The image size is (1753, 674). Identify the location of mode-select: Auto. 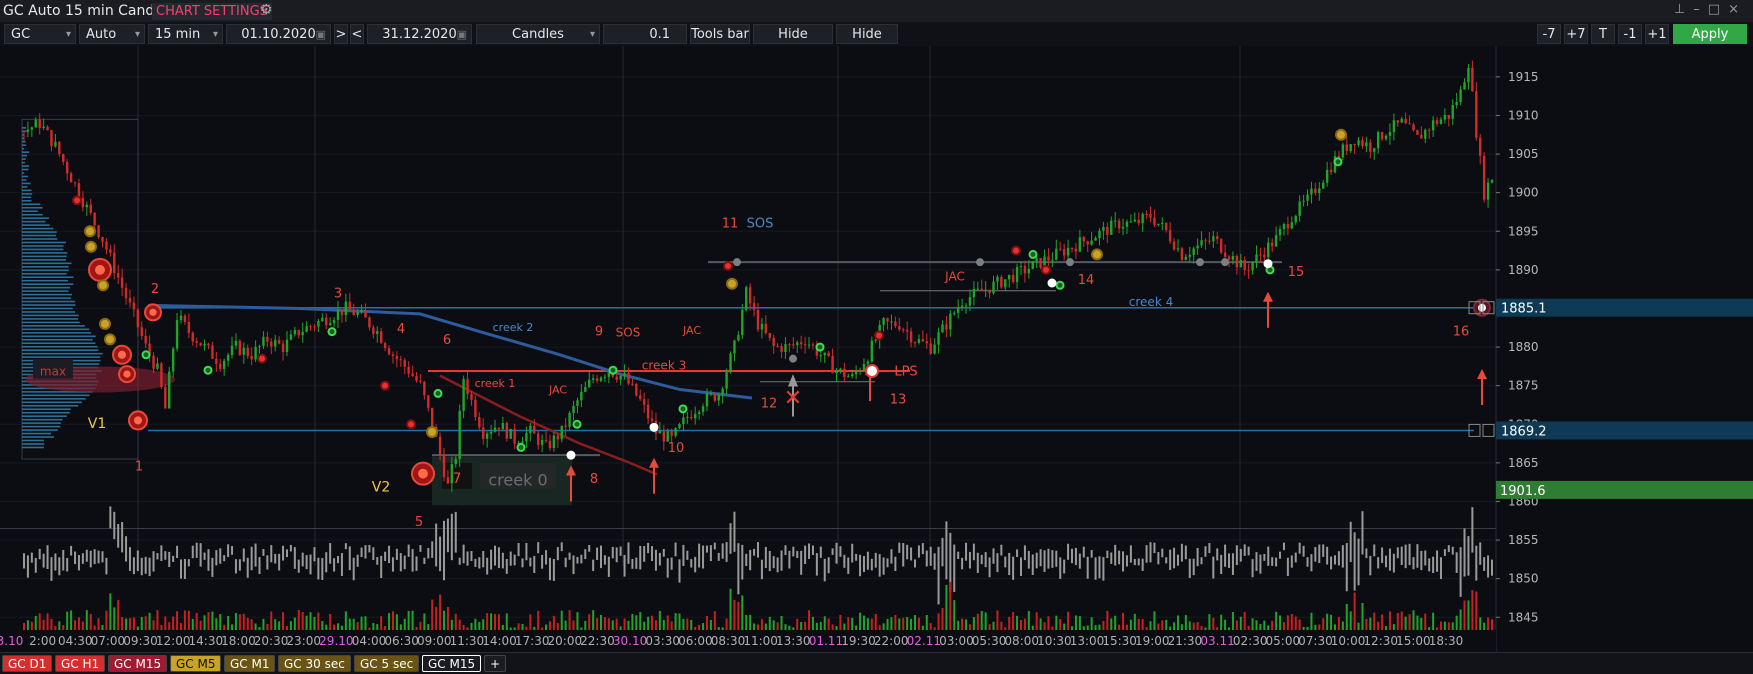
(112, 34).